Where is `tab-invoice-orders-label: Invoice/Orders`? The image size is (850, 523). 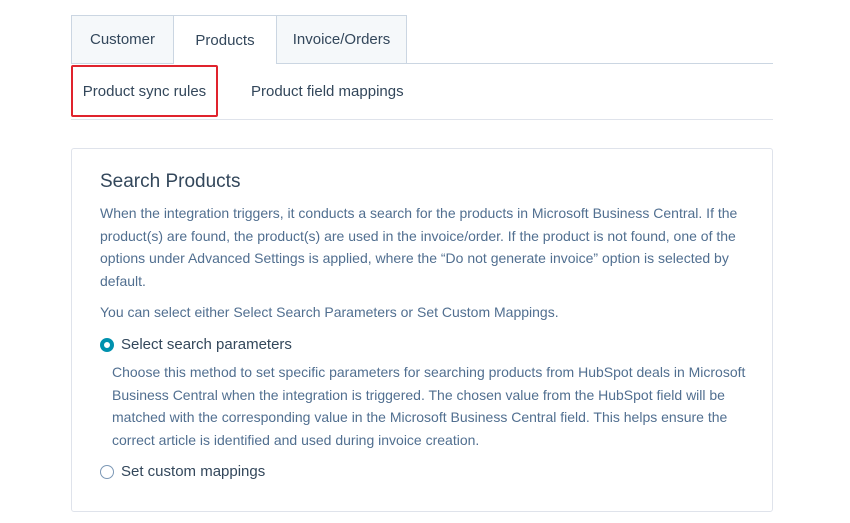 tab-invoice-orders-label: Invoice/Orders is located at coordinates (341, 39).